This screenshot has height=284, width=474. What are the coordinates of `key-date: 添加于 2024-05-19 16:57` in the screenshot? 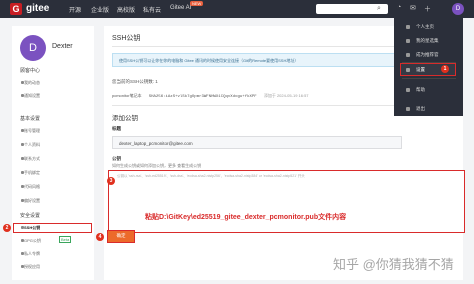 It's located at (286, 95).